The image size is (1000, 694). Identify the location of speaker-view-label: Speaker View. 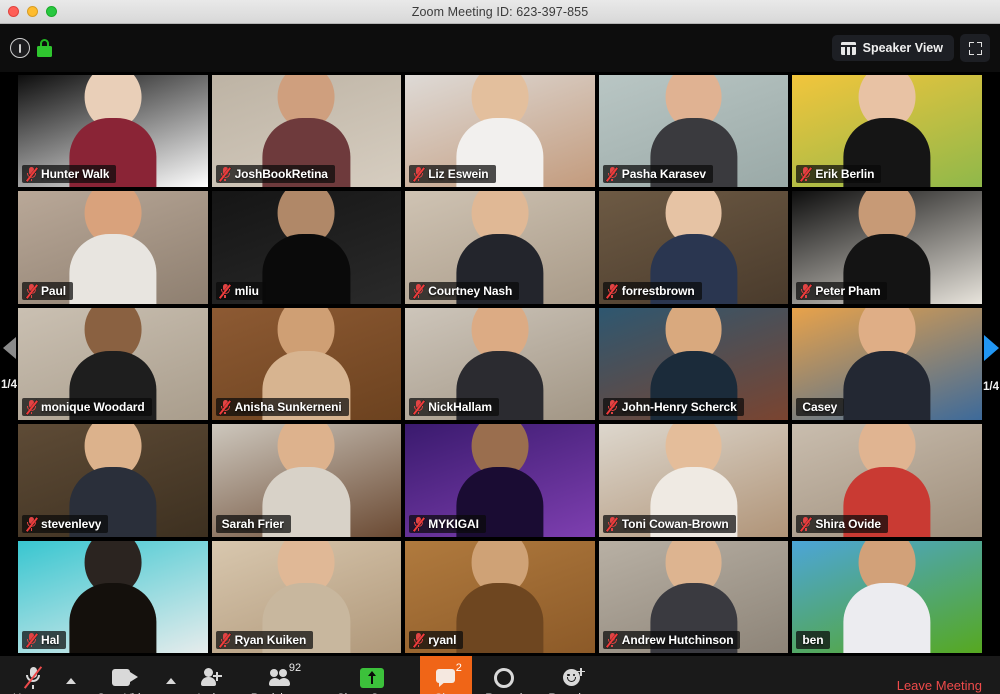
(902, 48).